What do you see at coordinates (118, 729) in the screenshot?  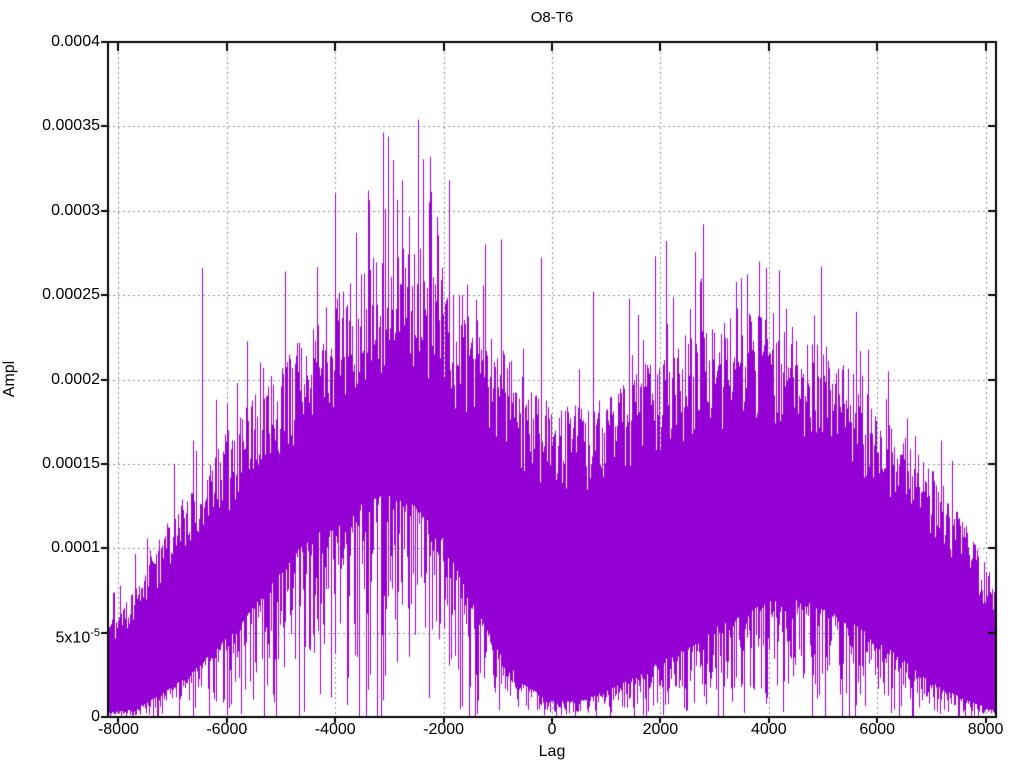 I see `x-tick-label: -8000` at bounding box center [118, 729].